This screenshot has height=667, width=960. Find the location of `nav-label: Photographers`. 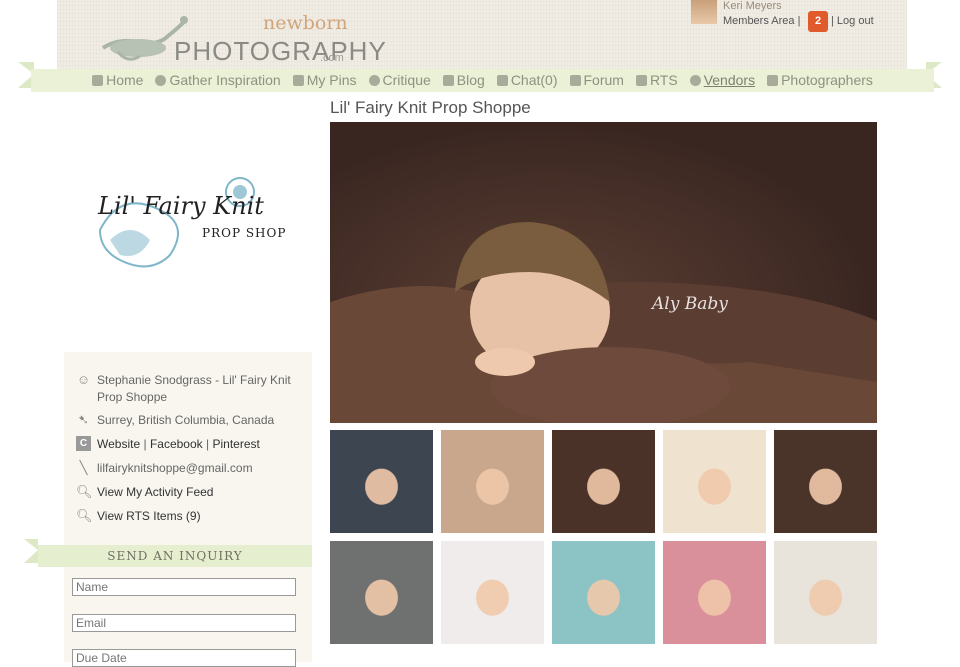

nav-label: Photographers is located at coordinates (827, 80).